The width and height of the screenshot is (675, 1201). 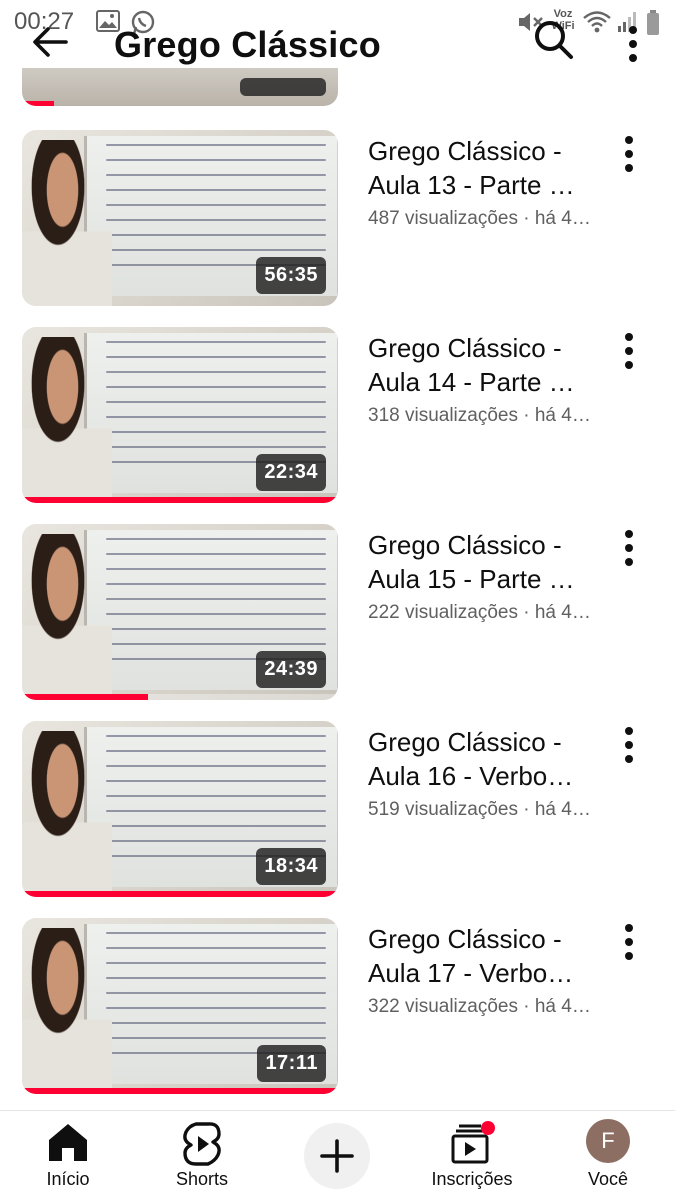 I want to click on bottom-nav: Início Shorts Inscrições F Você, so click(x=337, y=1155).